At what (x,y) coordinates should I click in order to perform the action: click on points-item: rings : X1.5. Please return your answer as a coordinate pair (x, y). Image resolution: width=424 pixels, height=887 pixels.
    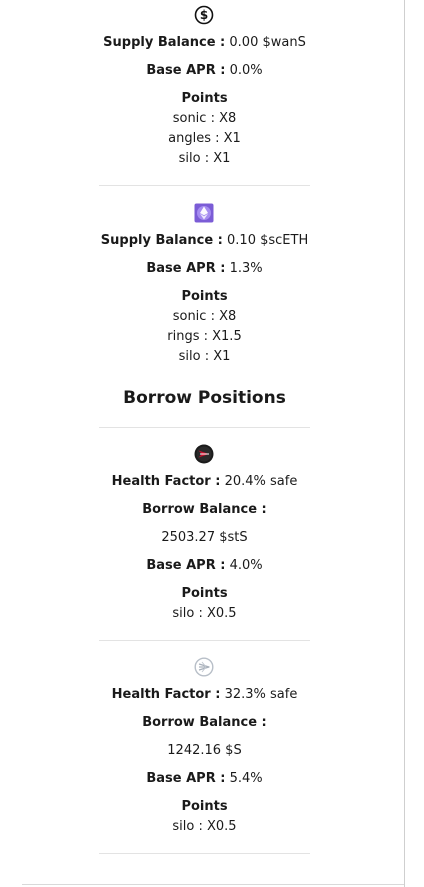
    Looking at the image, I should click on (204, 336).